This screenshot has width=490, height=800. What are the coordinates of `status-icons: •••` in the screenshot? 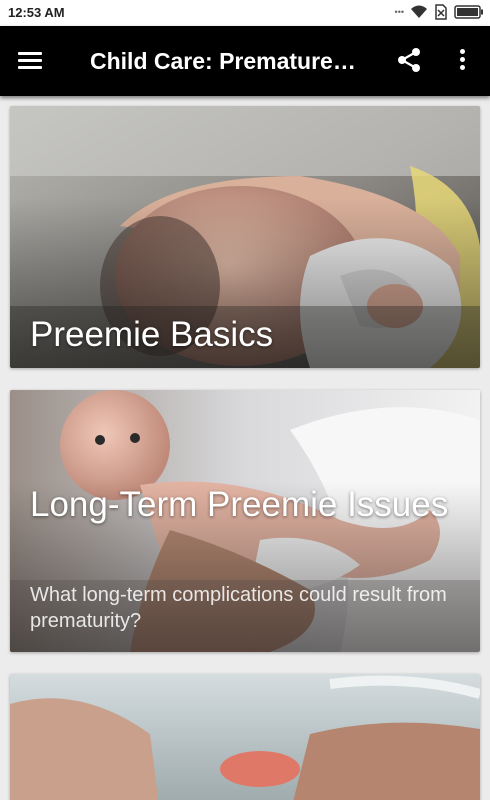 It's located at (439, 12).